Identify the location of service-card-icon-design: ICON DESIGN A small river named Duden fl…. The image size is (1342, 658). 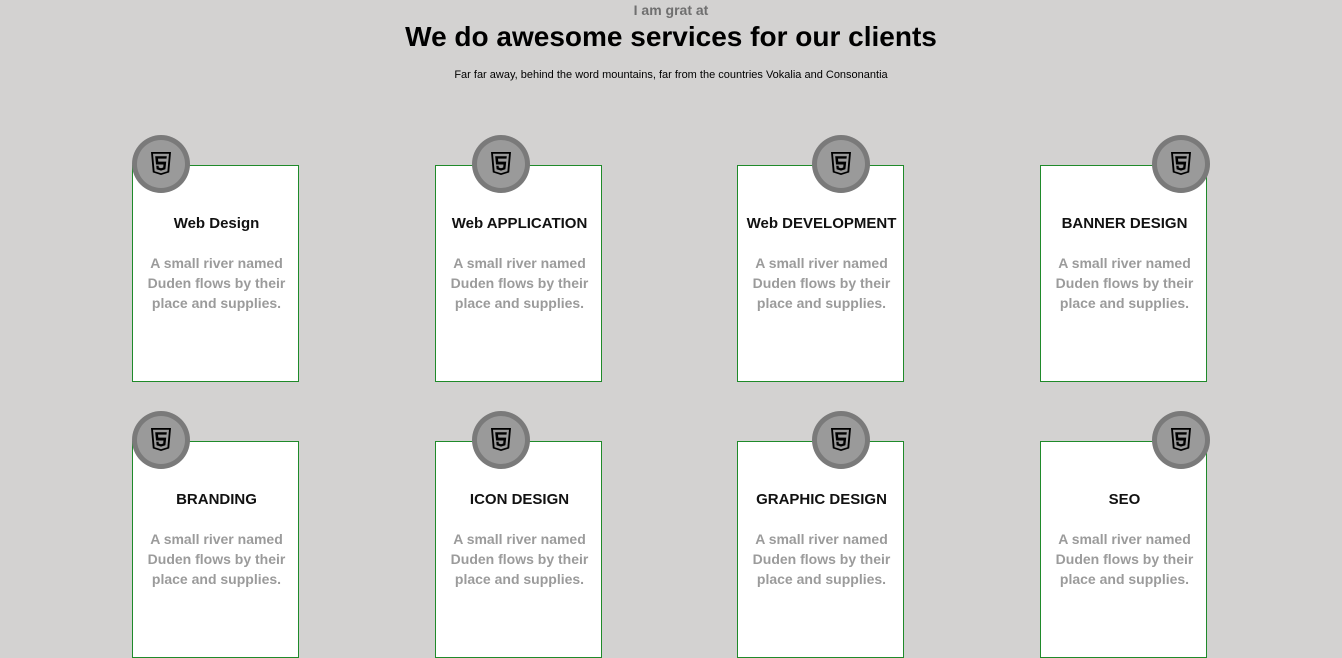
(518, 549).